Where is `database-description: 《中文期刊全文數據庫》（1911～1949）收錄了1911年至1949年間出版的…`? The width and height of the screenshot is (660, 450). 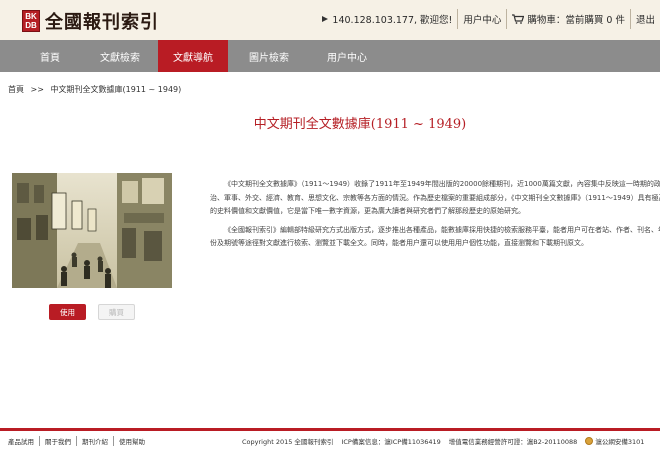
database-description: 《中文期刊全文數據庫》（1911～1949）收錄了1911年至1949年間出版的… is located at coordinates (435, 217).